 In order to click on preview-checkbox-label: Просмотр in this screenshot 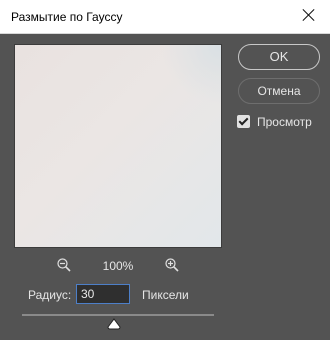, I will do `click(284, 122)`.